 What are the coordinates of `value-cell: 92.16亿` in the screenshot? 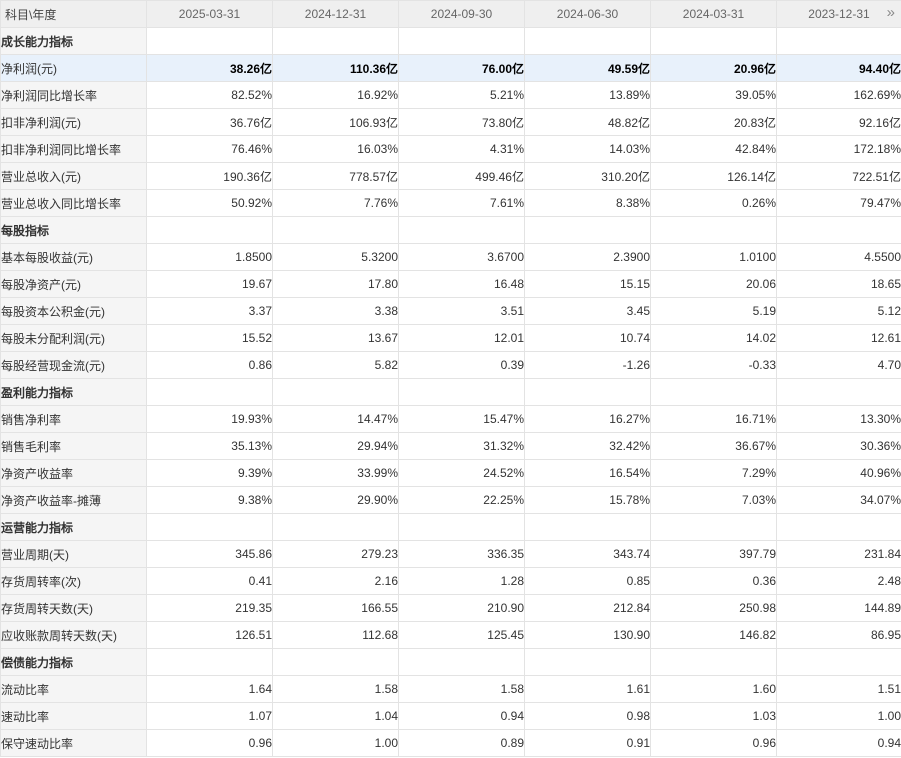 It's located at (838, 122).